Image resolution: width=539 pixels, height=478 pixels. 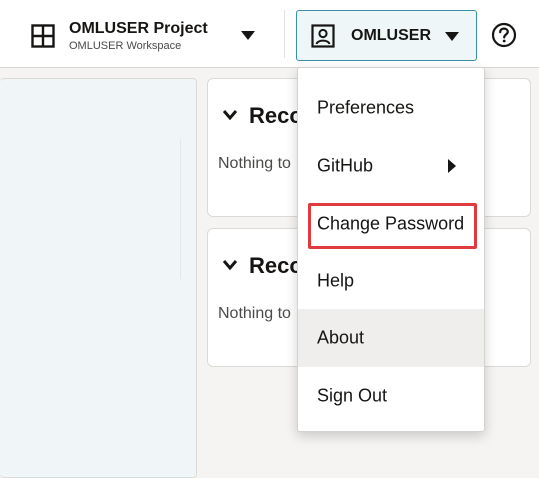 What do you see at coordinates (138, 29) in the screenshot?
I see `project-name: OMLUSER Project` at bounding box center [138, 29].